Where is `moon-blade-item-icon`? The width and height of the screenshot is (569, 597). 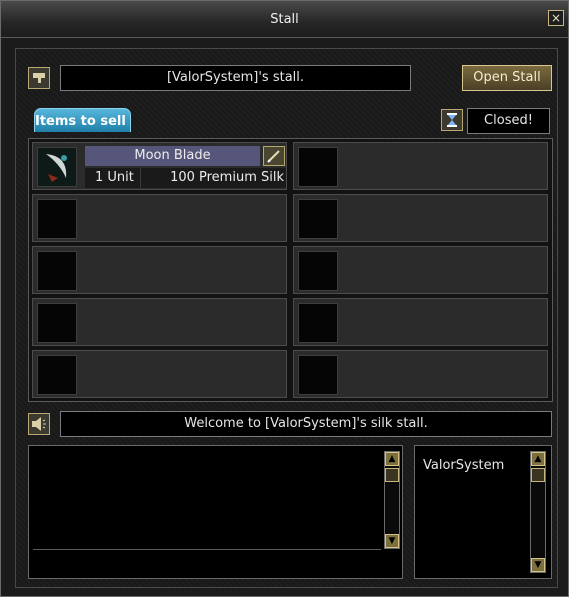 moon-blade-item-icon is located at coordinates (57, 167).